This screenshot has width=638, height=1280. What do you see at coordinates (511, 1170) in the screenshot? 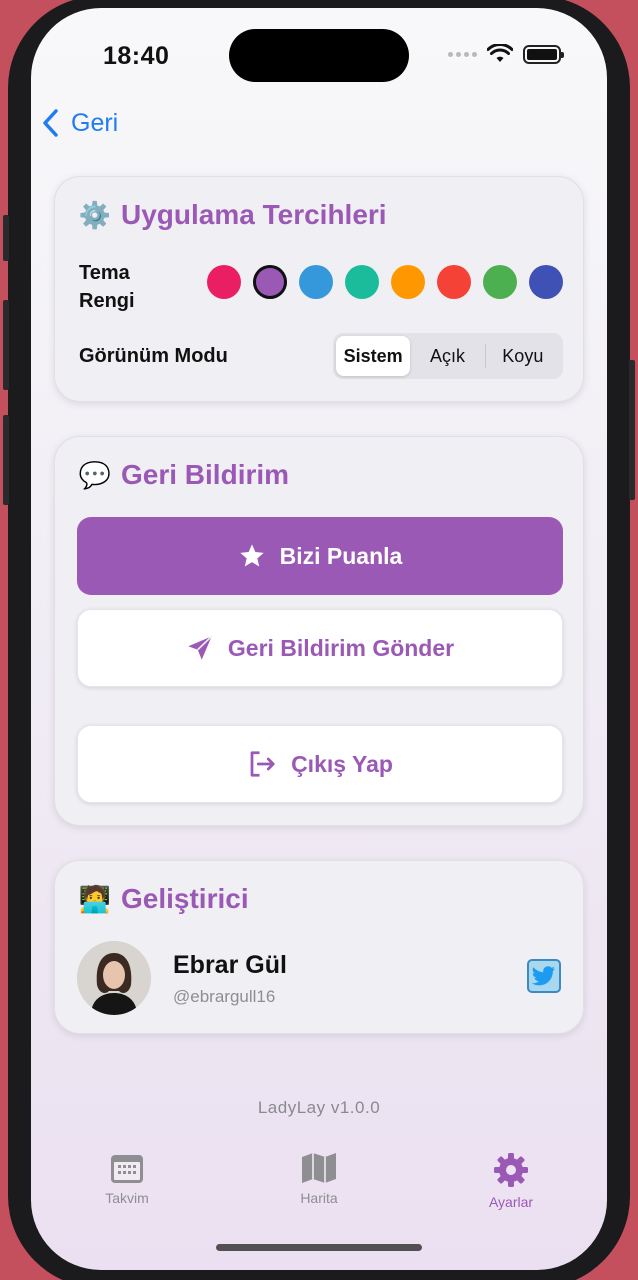
I see `gear-icon` at bounding box center [511, 1170].